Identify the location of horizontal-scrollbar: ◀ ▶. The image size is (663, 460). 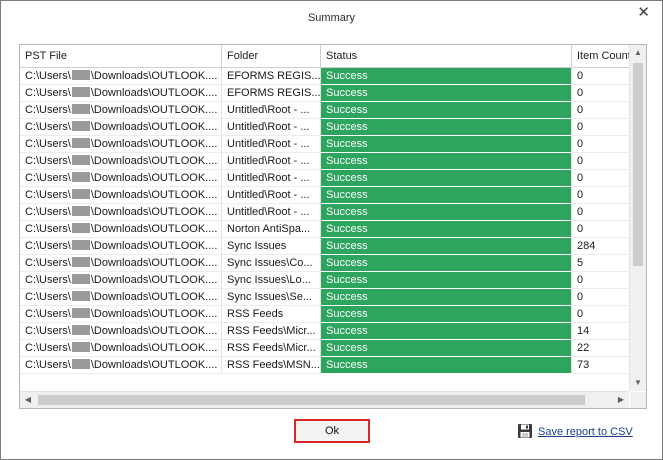
(324, 399).